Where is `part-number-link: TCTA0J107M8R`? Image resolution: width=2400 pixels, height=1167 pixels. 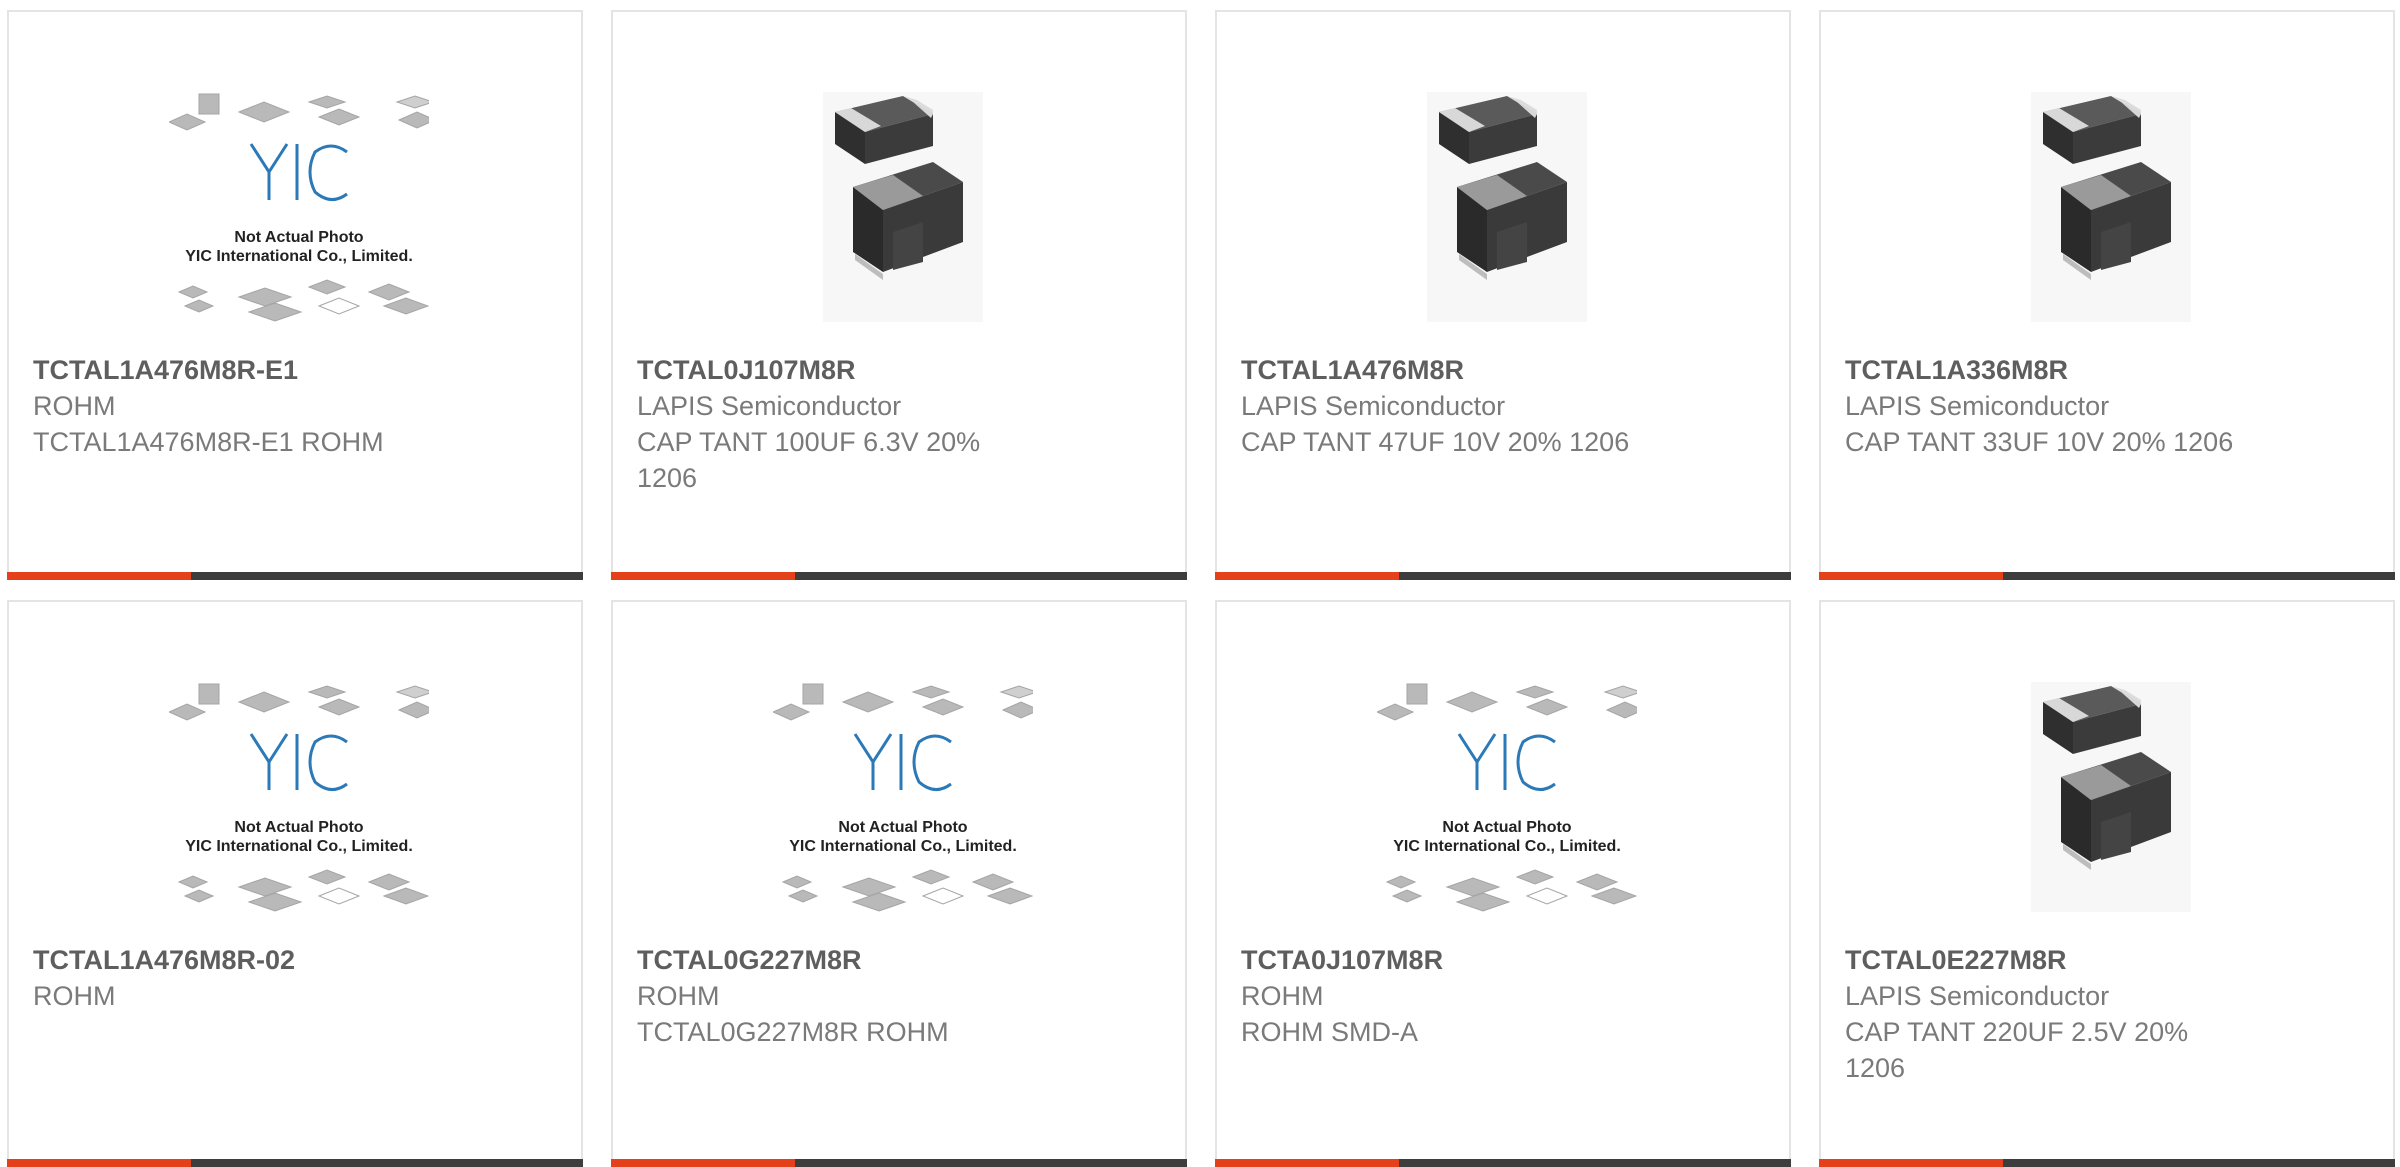
part-number-link: TCTA0J107M8R is located at coordinates (1451, 960).